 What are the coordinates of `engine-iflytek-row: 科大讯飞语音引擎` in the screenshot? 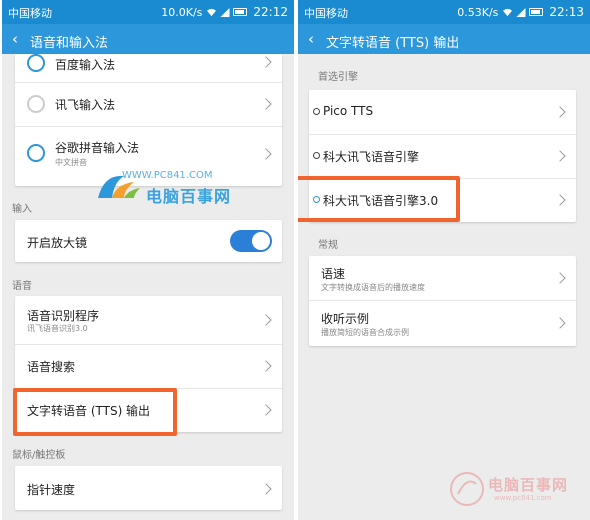 It's located at (442, 156).